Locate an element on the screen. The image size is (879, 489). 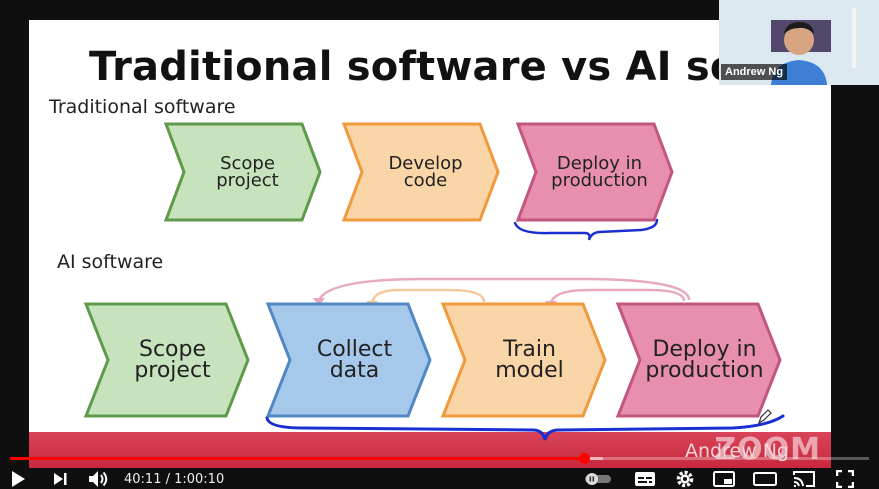
autoplay-toggle is located at coordinates (598, 478).